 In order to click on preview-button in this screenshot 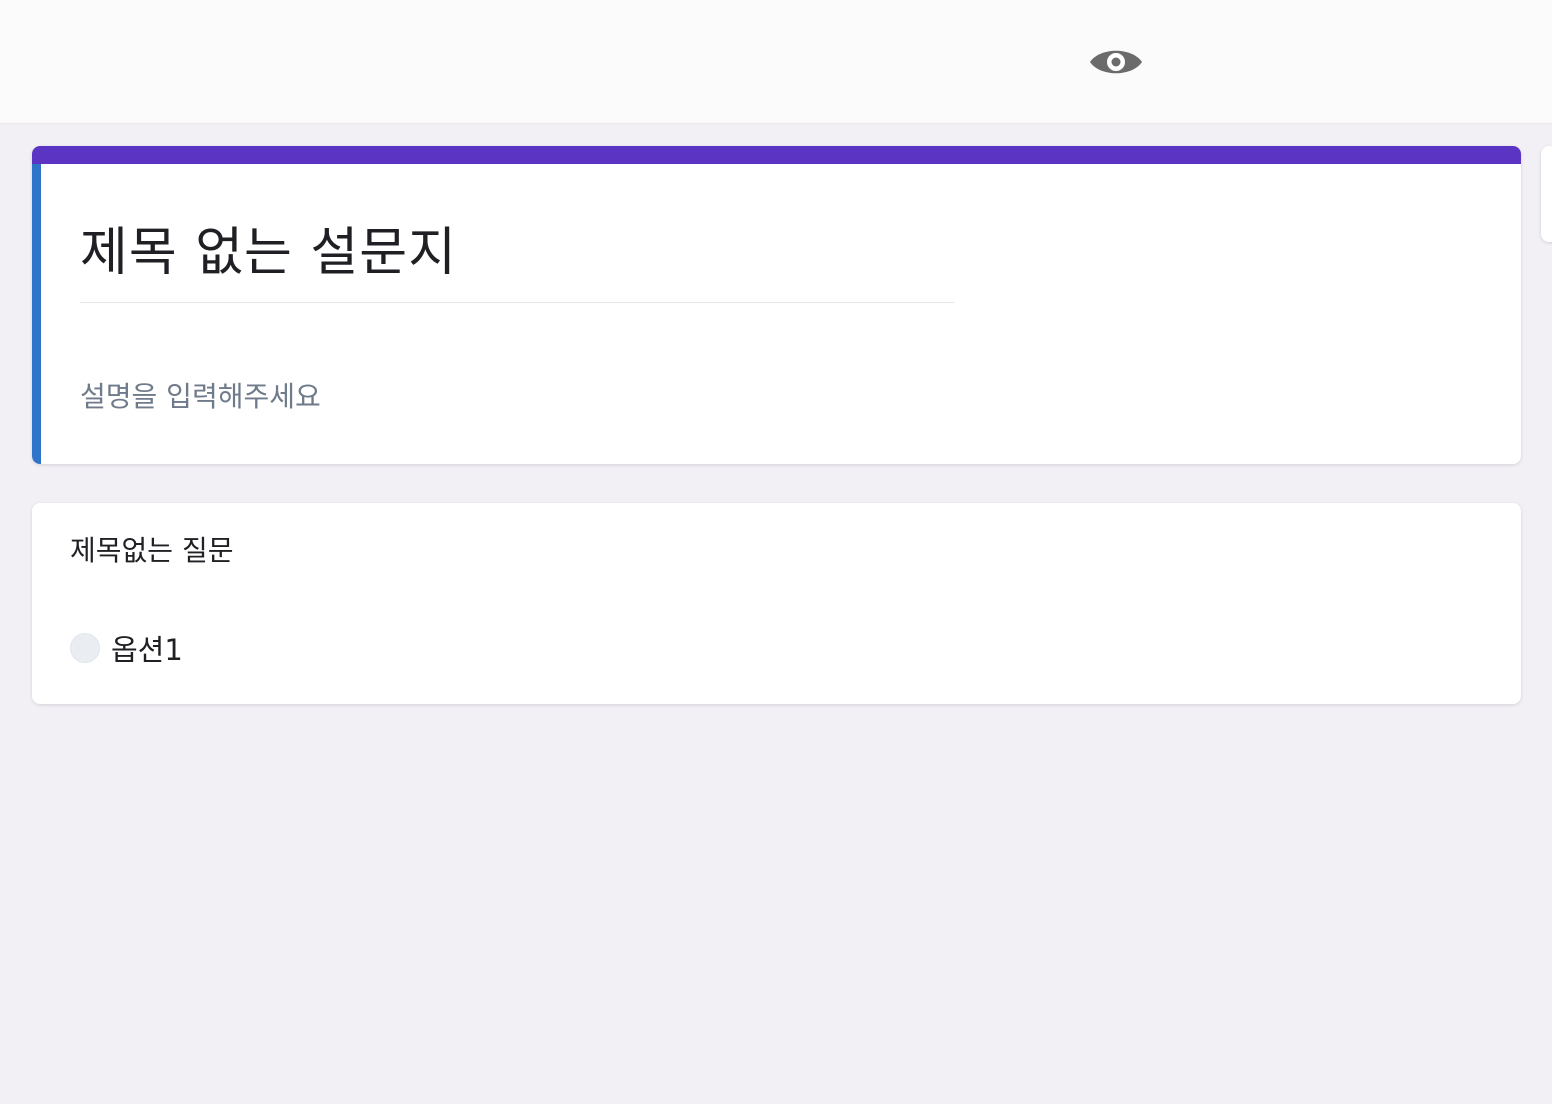, I will do `click(1116, 62)`.